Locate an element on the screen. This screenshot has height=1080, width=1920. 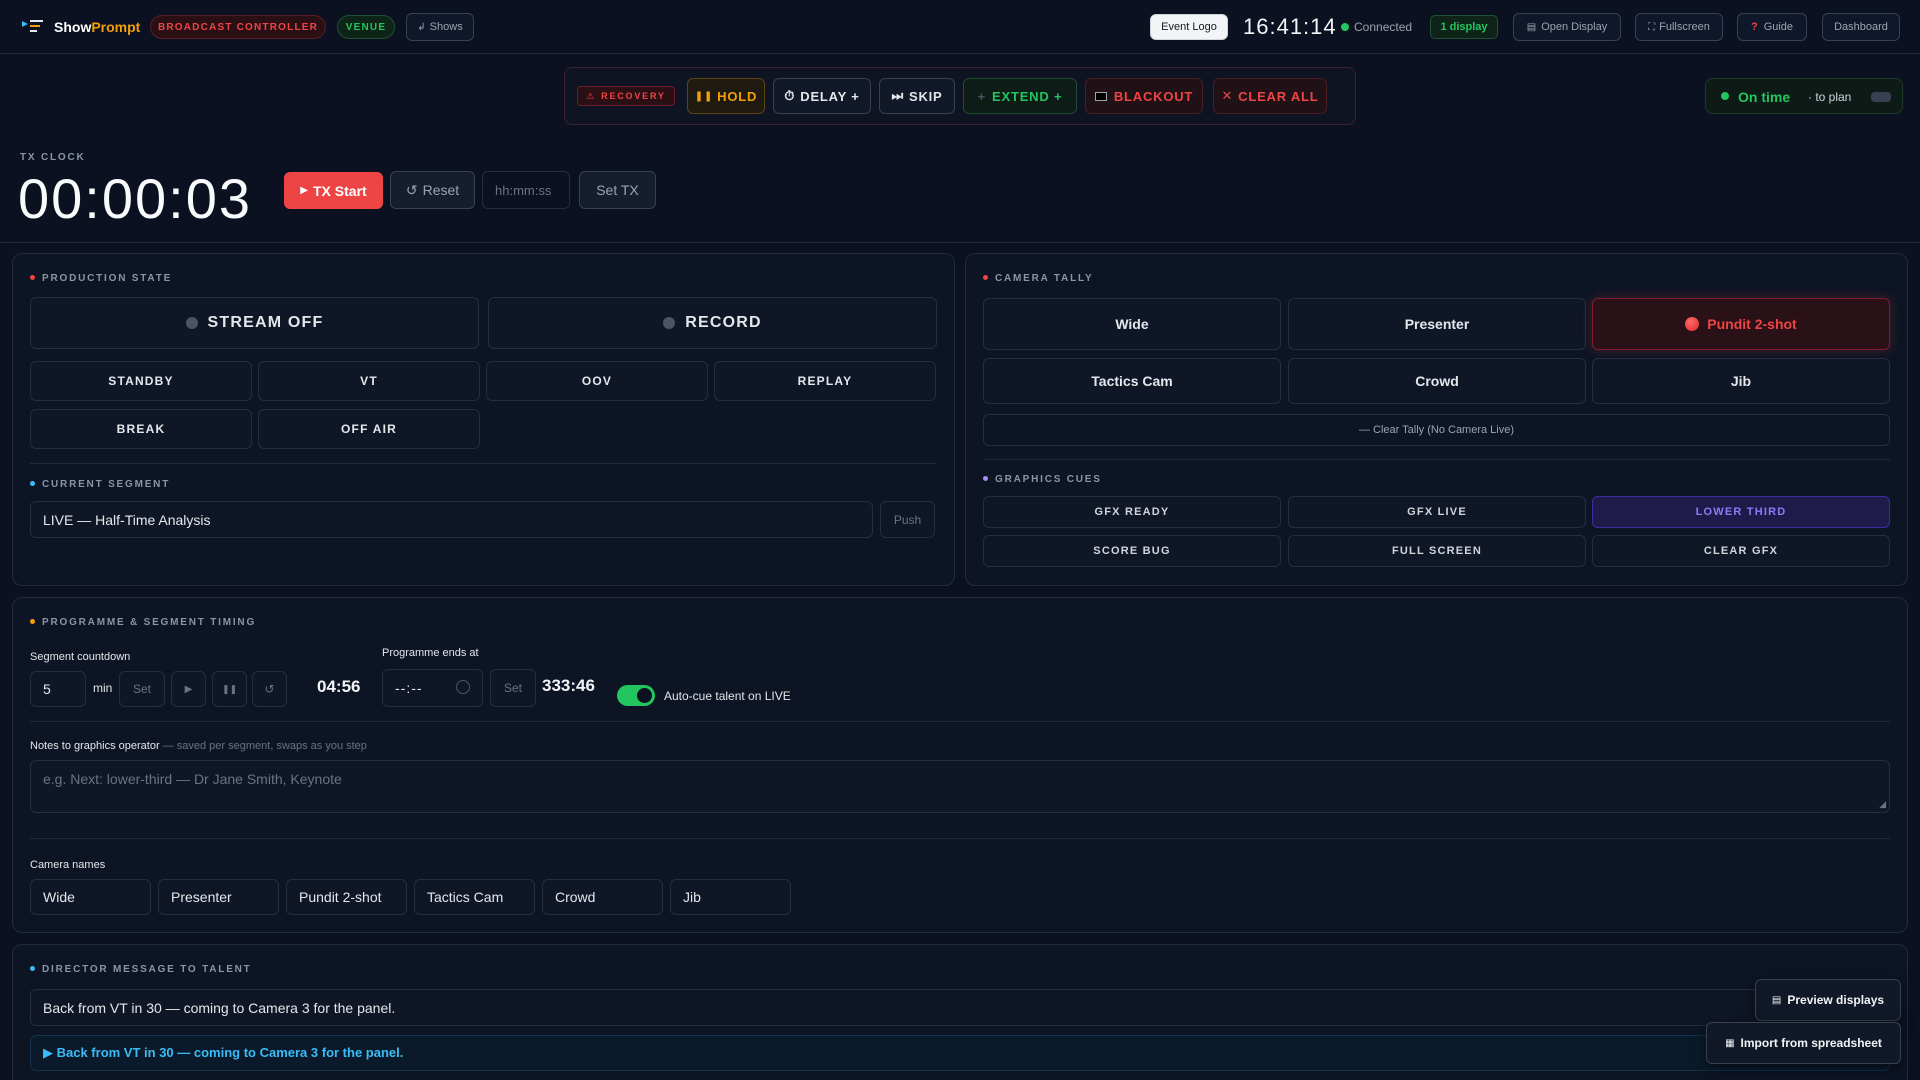
tx-time-input: hh:mm:ss is located at coordinates (526, 190).